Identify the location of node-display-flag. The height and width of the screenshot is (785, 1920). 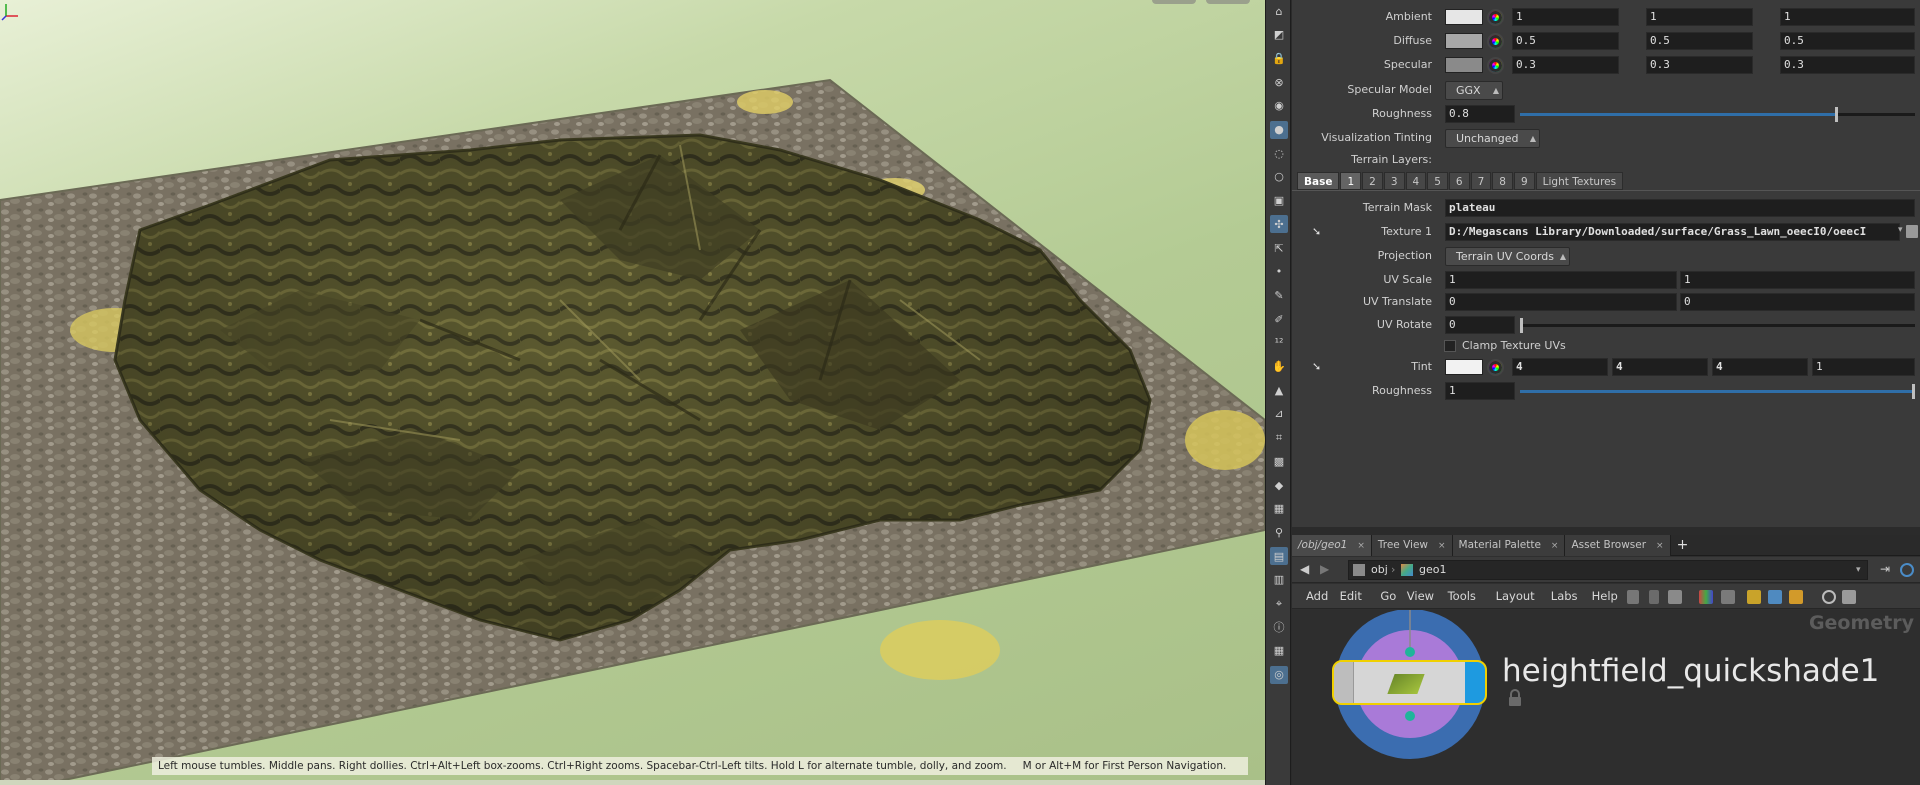
(1475, 682).